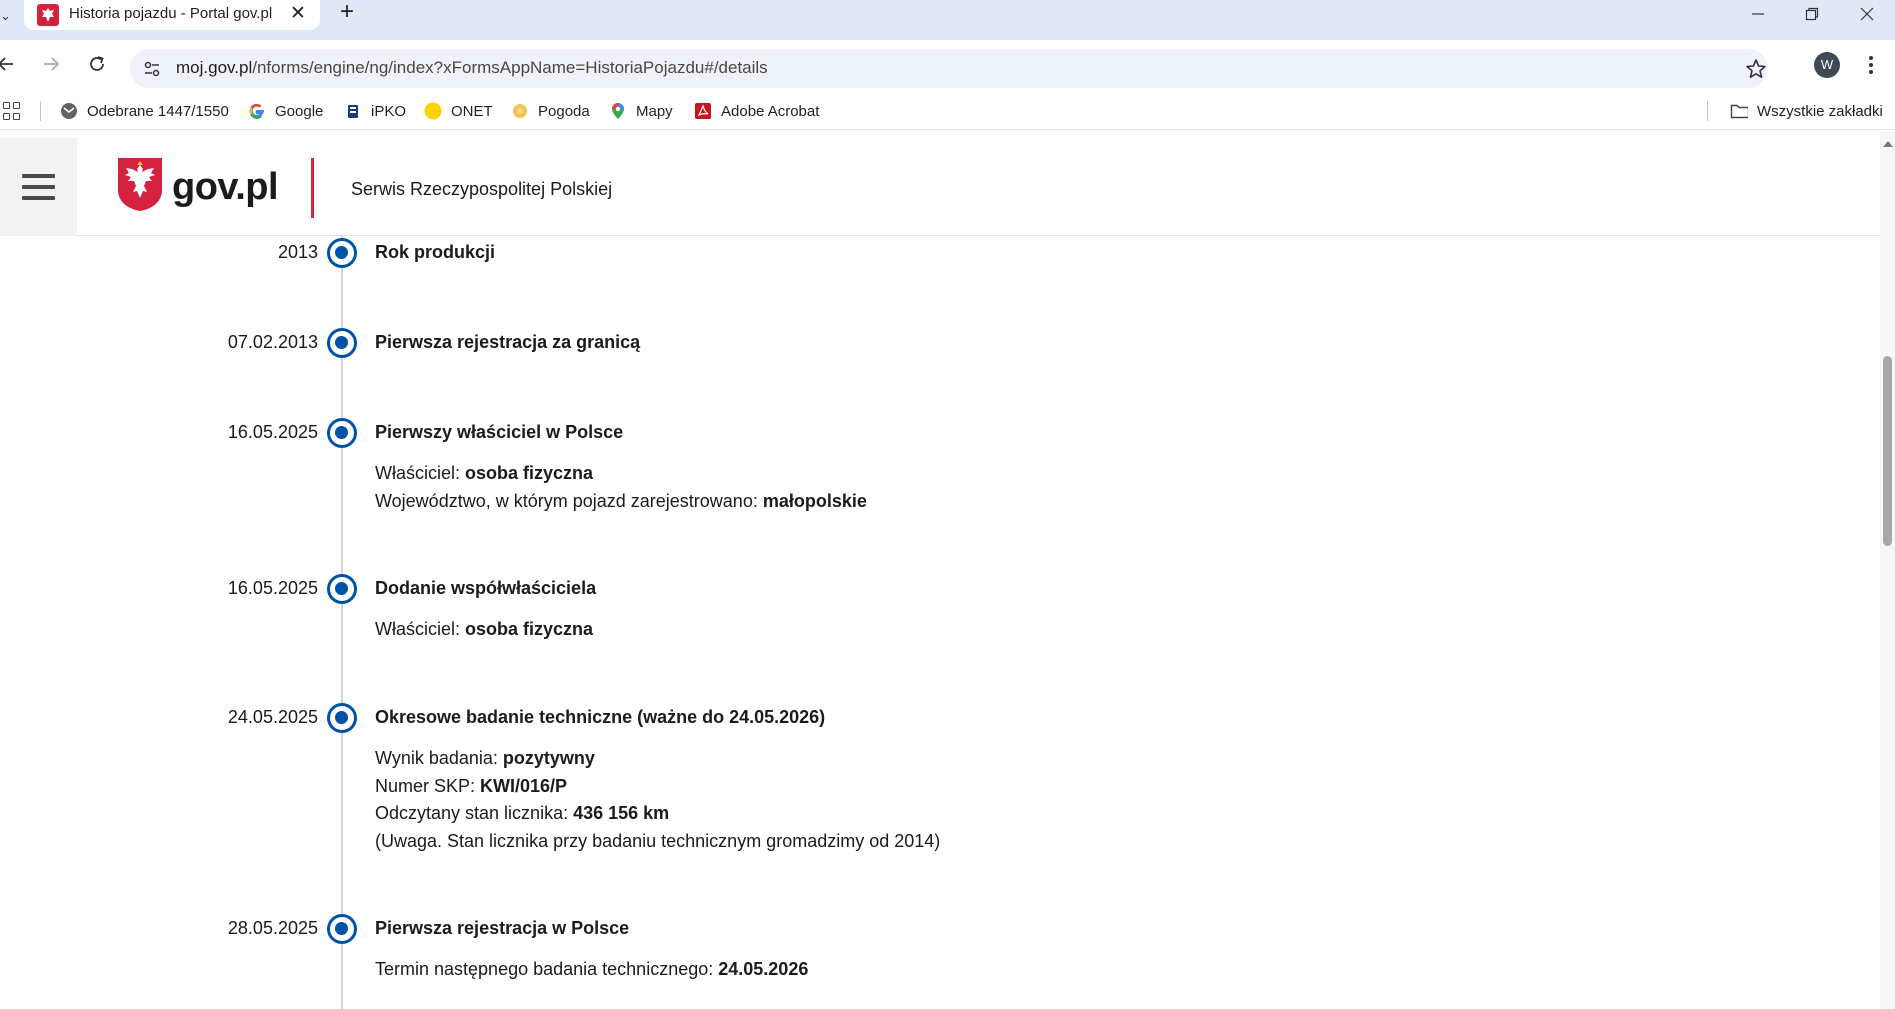 This screenshot has height=1009, width=1895. I want to click on detail-line: Odczytany stan licznika: 436 156 km, so click(657, 814).